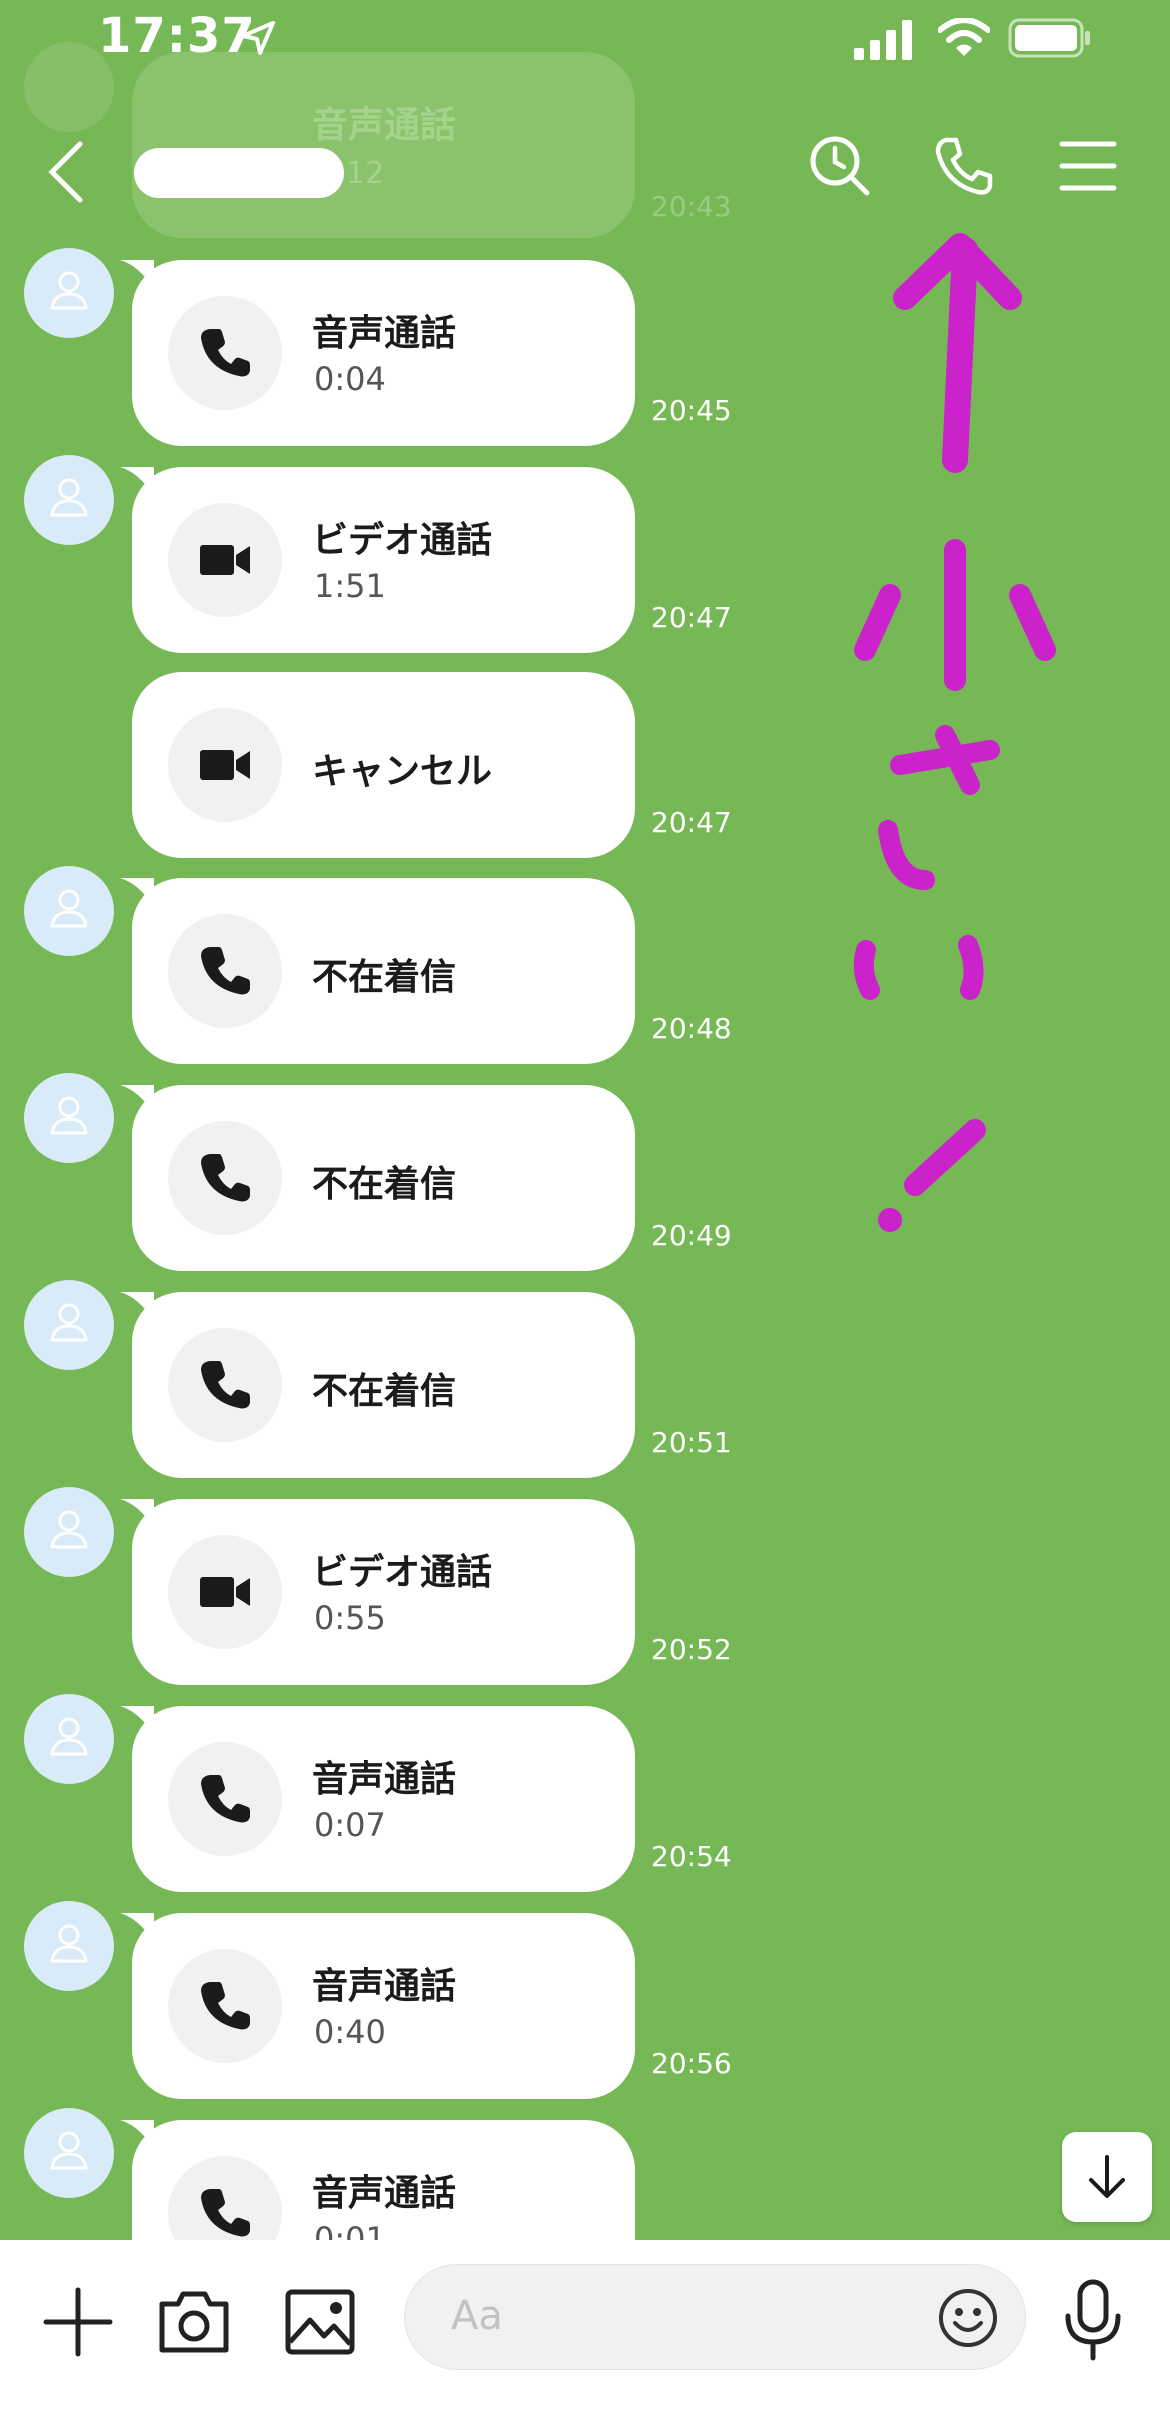  Describe the element at coordinates (477, 2316) in the screenshot. I see `input-placeholder: Aa` at that location.